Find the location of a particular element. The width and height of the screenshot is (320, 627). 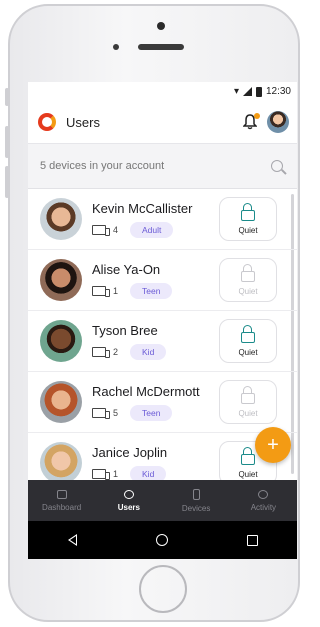

user-name: Kevin McCallister is located at coordinates (142, 208).